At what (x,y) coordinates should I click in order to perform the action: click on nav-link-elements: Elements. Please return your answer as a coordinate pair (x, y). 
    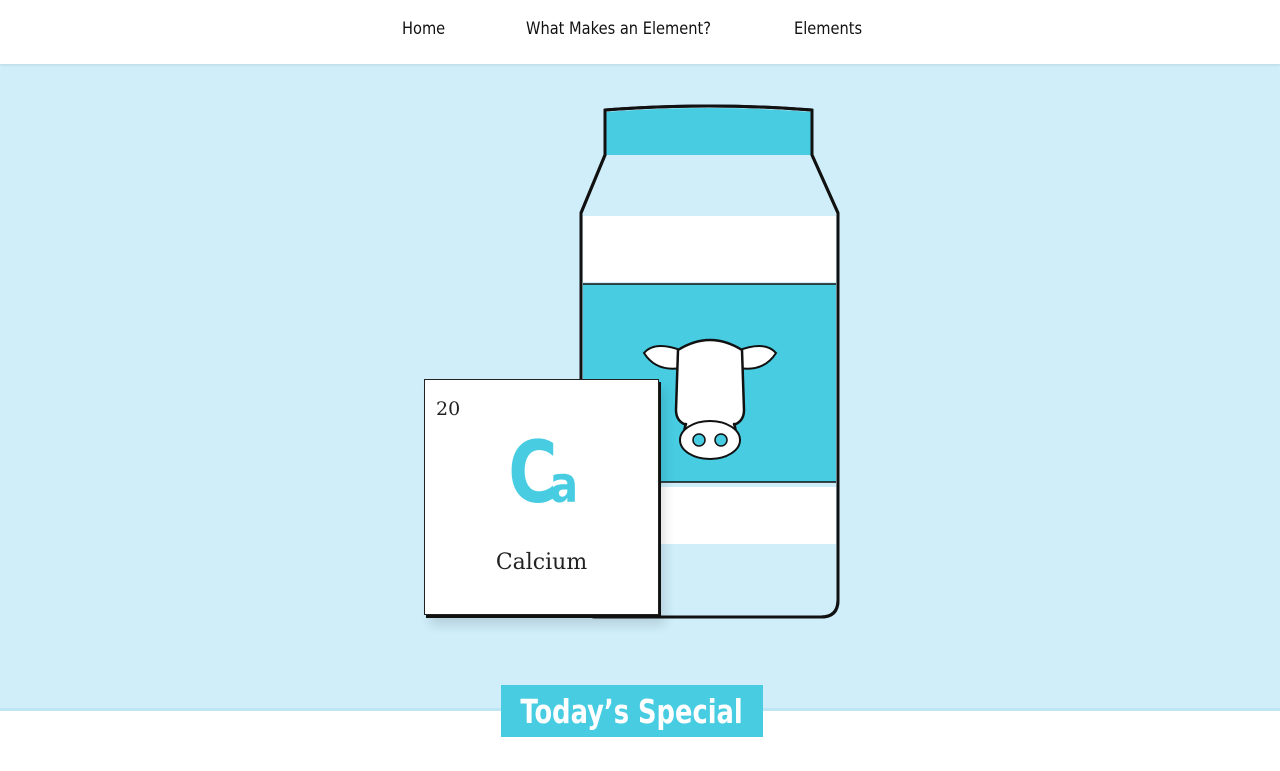
    Looking at the image, I should click on (828, 29).